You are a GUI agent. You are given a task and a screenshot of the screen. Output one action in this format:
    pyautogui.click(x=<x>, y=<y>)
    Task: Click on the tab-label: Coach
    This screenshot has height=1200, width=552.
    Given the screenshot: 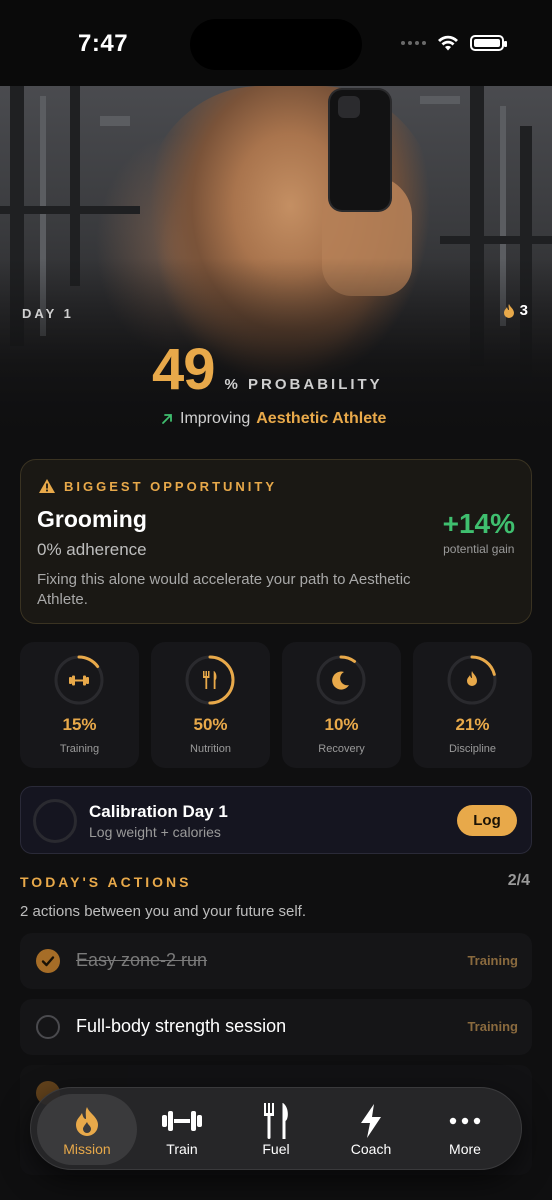 What is the action you would take?
    pyautogui.click(x=371, y=1149)
    